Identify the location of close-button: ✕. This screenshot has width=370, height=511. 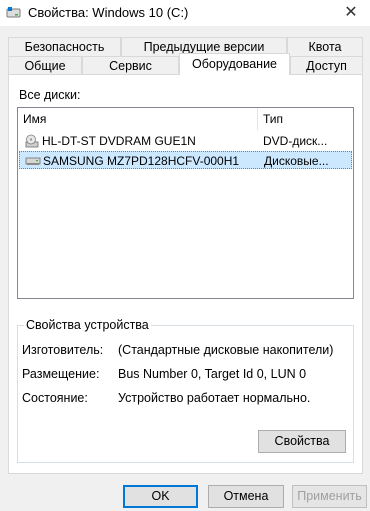
(351, 13).